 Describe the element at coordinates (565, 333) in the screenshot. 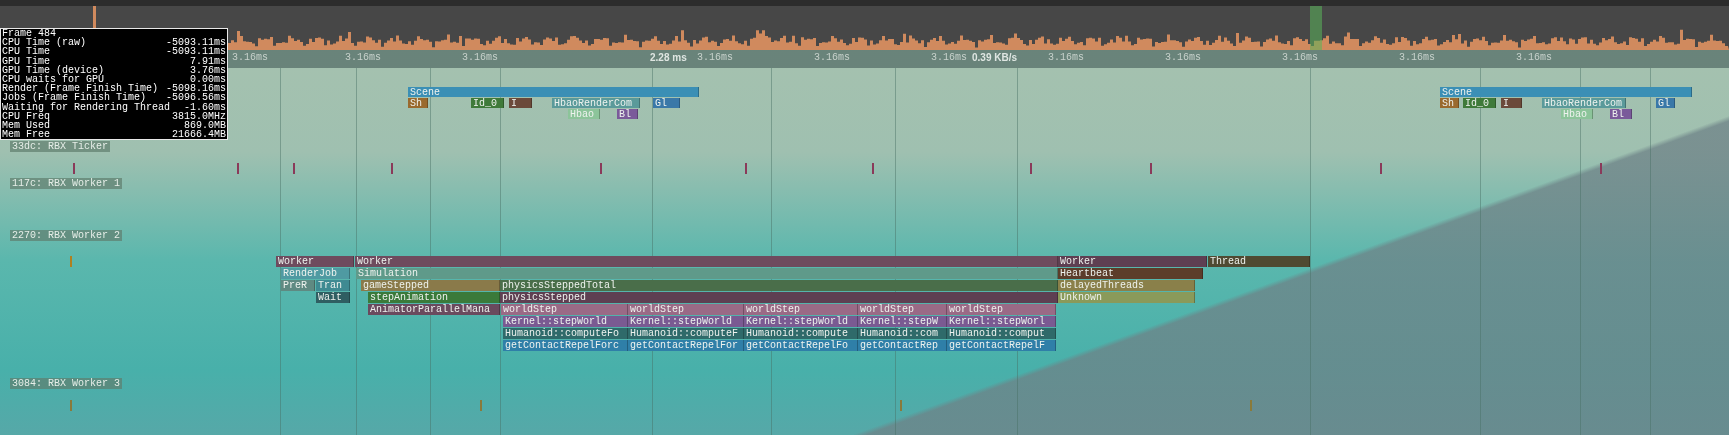

I see `timer-bar: Humanoid::computeFo` at that location.